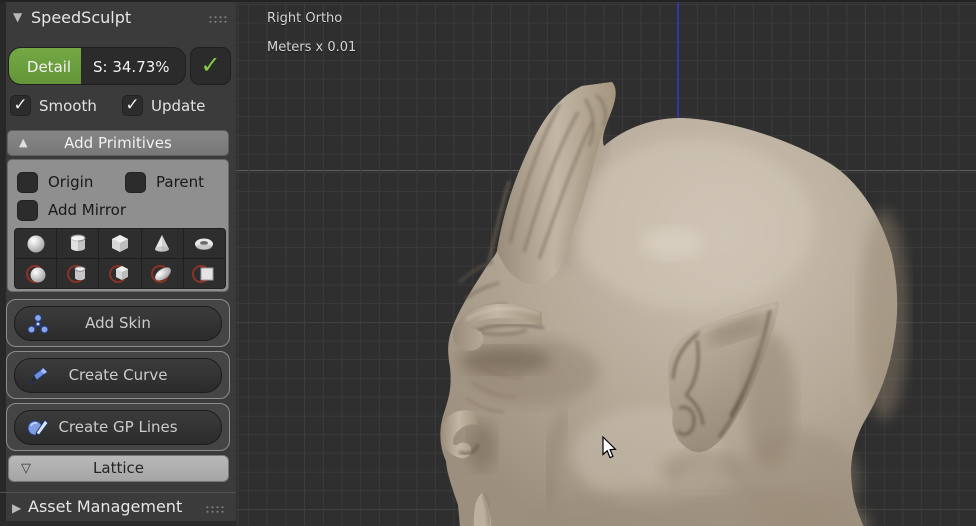  I want to click on primitive-cylinder-button, so click(78, 243).